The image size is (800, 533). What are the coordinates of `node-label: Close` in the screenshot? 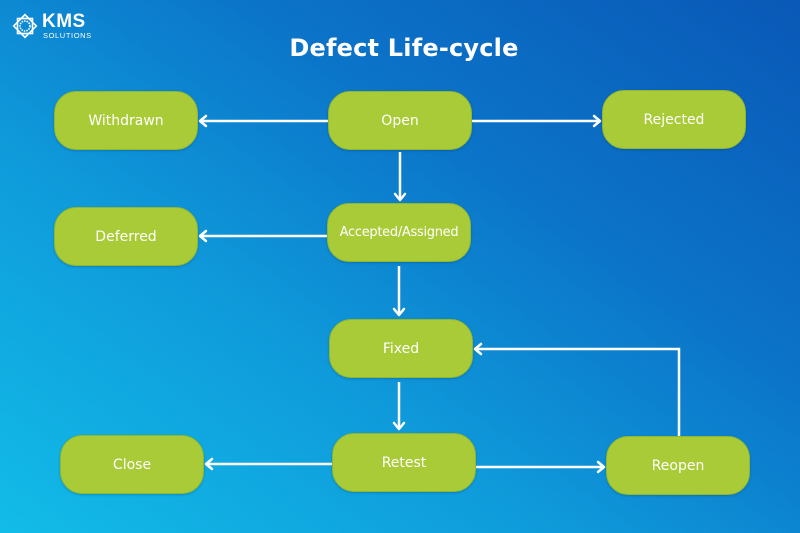 It's located at (132, 464).